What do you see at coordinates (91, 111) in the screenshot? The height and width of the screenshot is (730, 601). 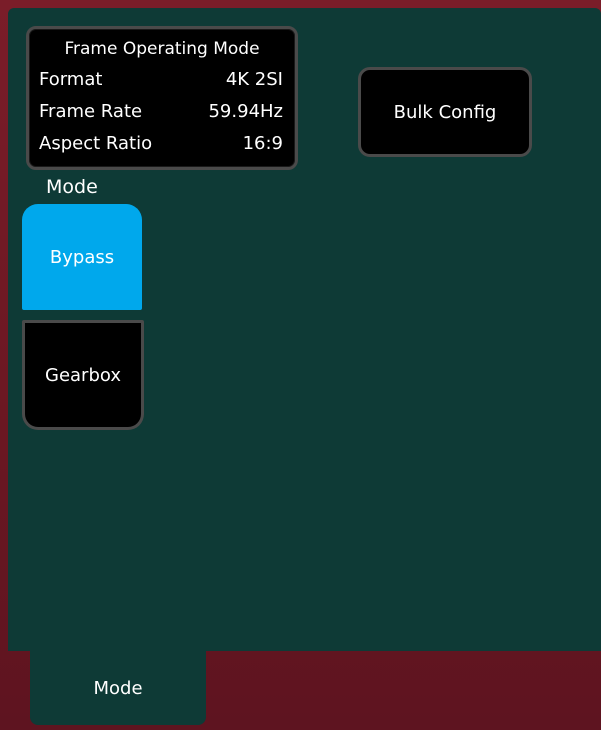 I see `frame-rate-label: Frame Rate` at bounding box center [91, 111].